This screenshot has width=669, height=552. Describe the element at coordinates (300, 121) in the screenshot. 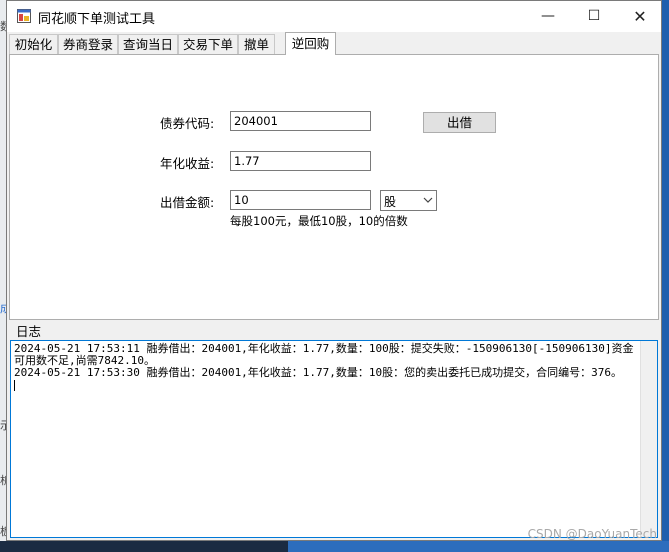

I see `bond-code-input` at that location.